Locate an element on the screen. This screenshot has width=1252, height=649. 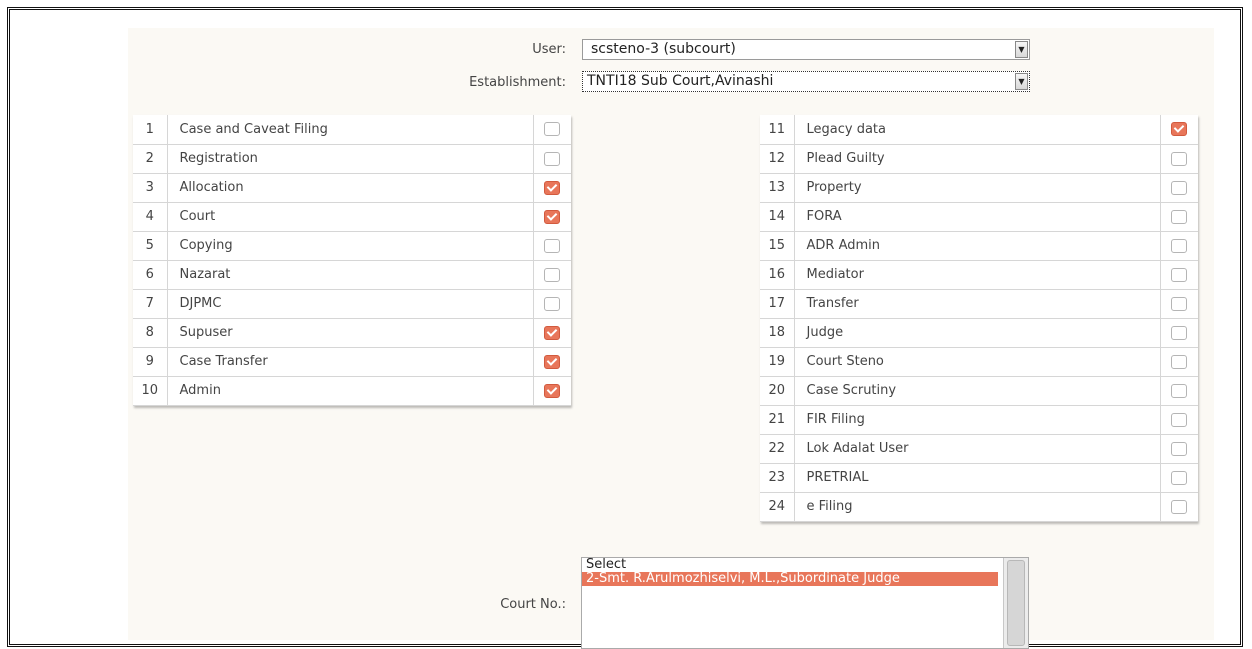
role-row: 14 FORA is located at coordinates (979, 217).